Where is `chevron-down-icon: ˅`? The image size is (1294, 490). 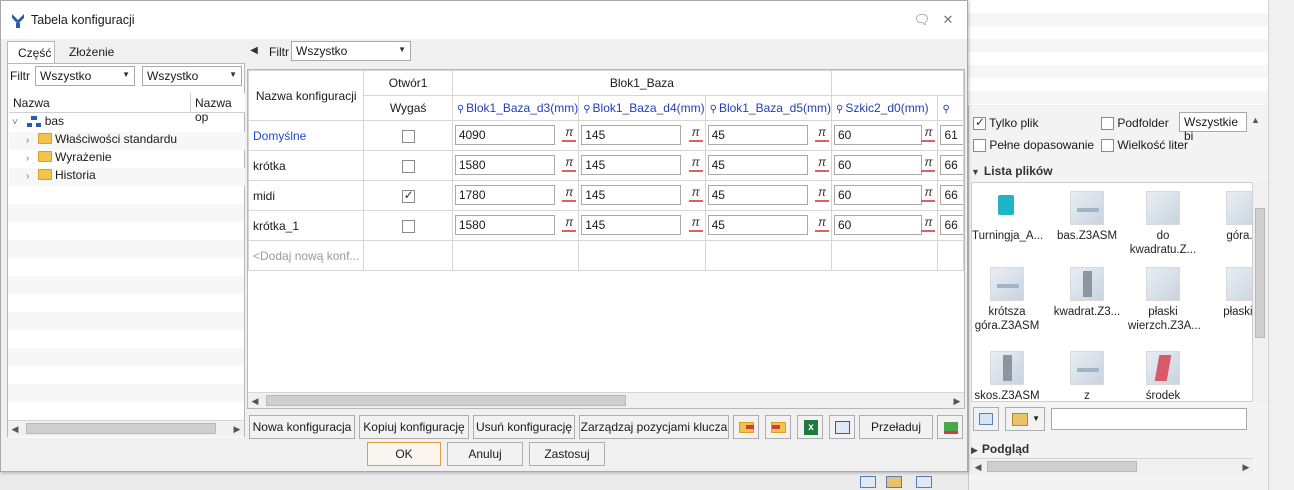 chevron-down-icon: ˅ is located at coordinates (18, 122).